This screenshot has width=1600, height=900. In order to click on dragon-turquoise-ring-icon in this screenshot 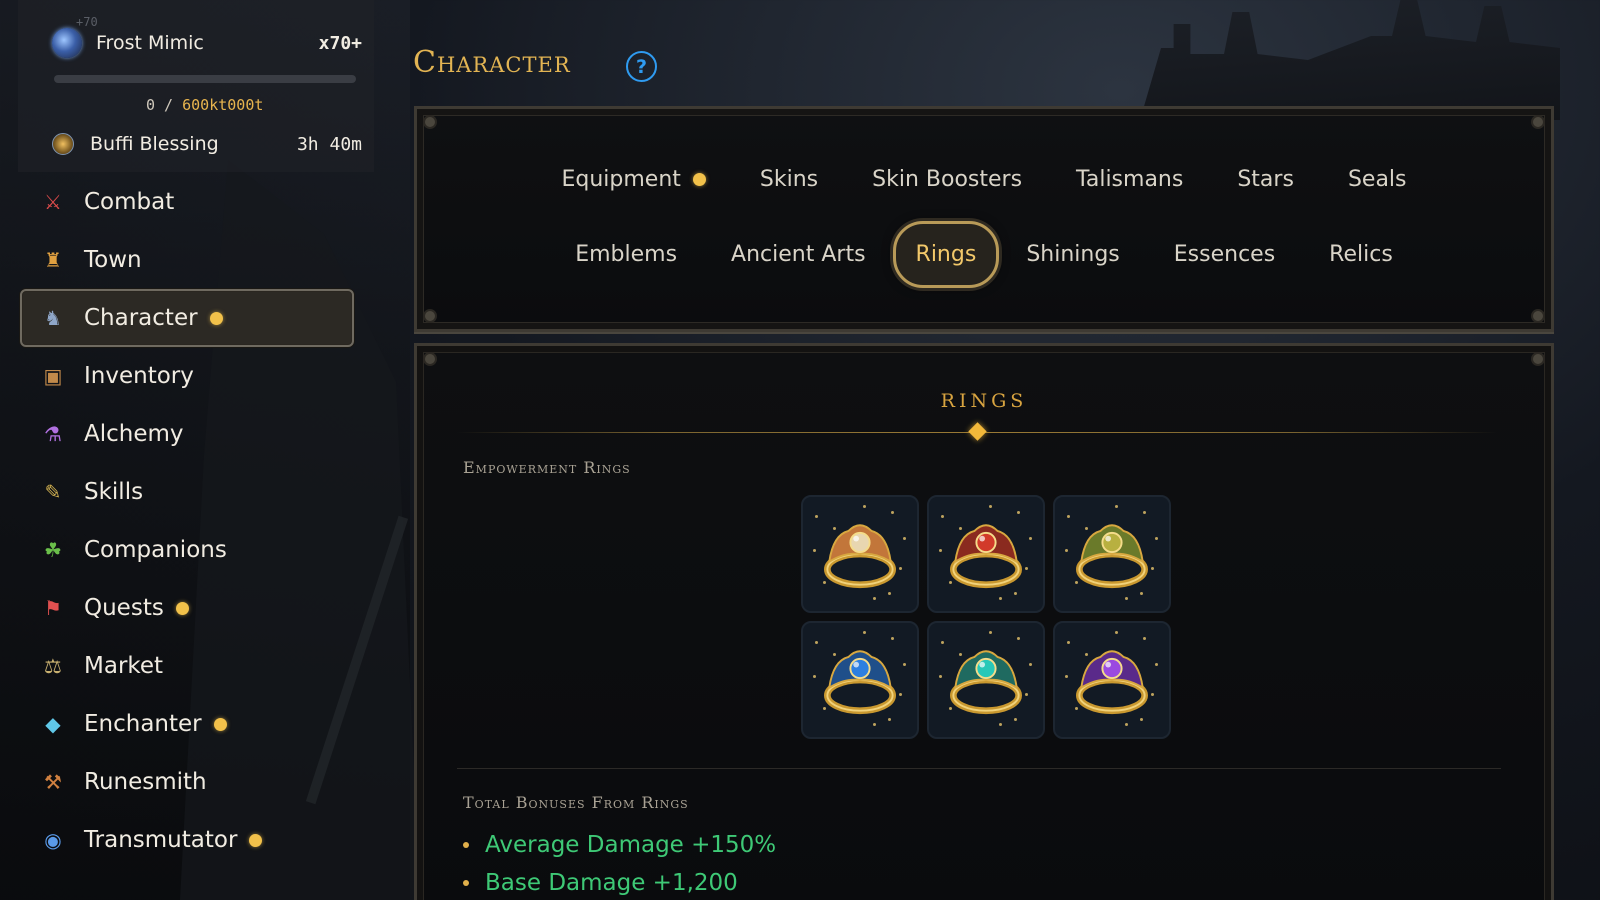, I will do `click(986, 682)`.